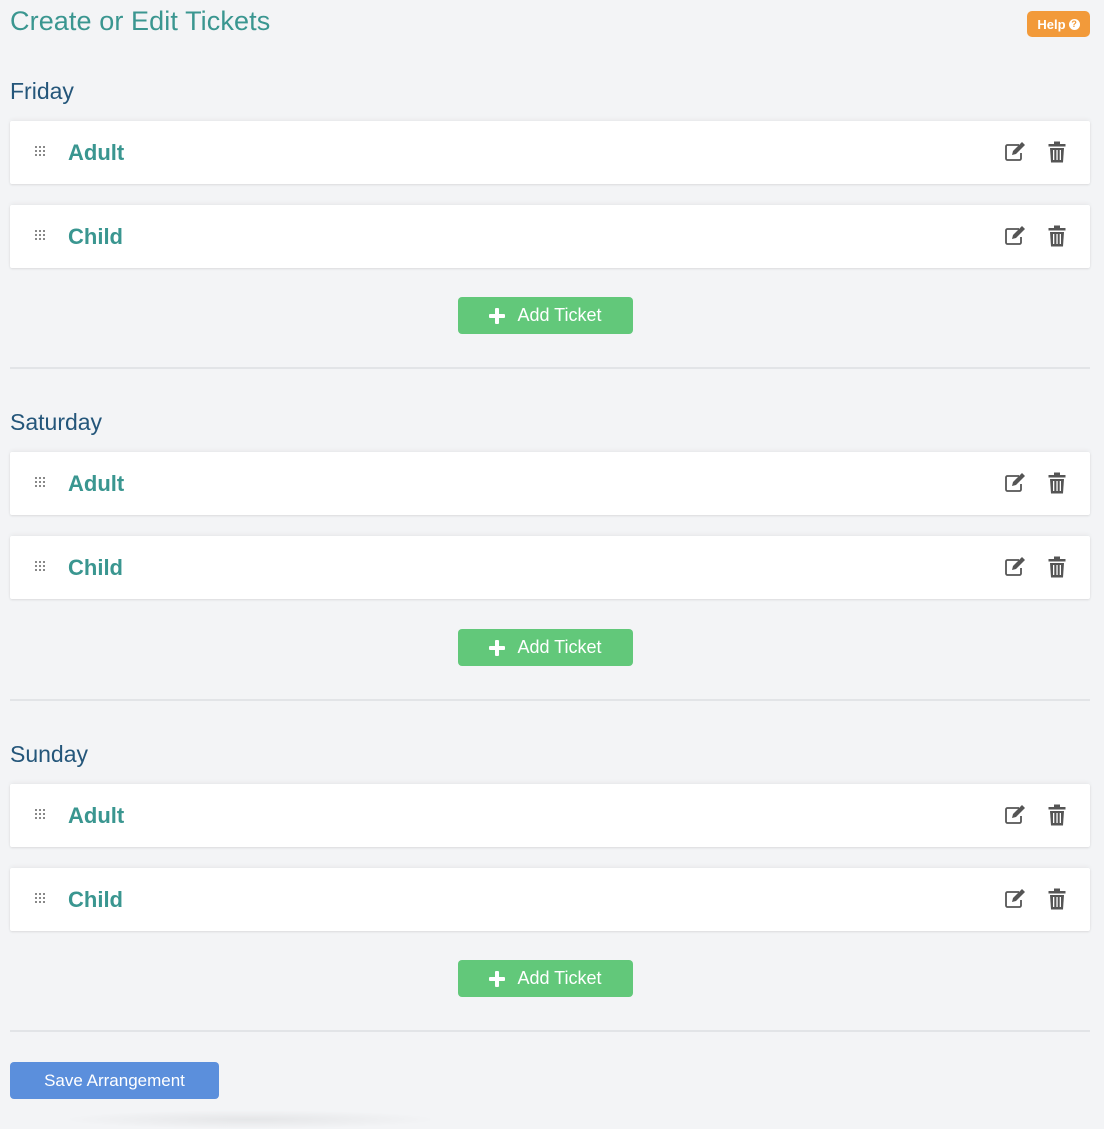  I want to click on shadow-decoration, so click(250, 1119).